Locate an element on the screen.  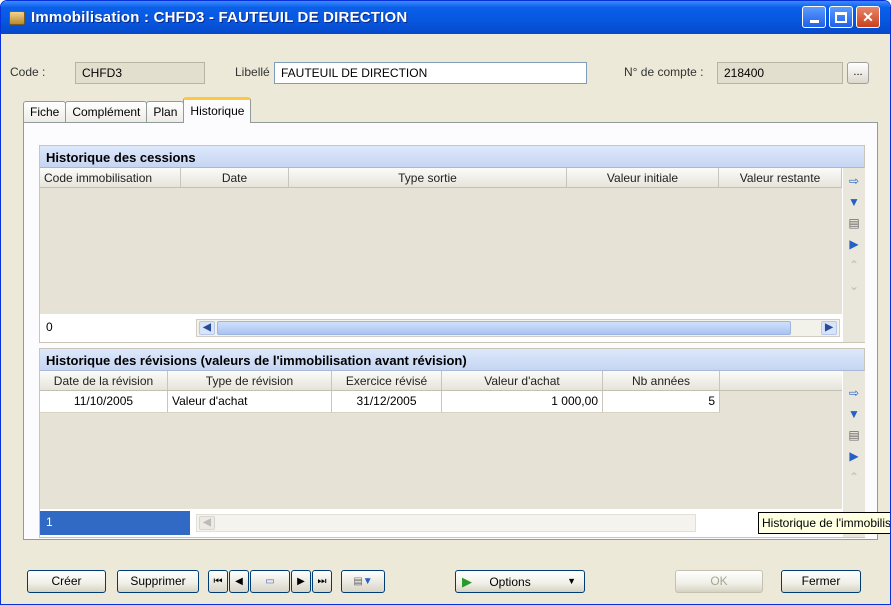
col-date: Date is located at coordinates (235, 177).